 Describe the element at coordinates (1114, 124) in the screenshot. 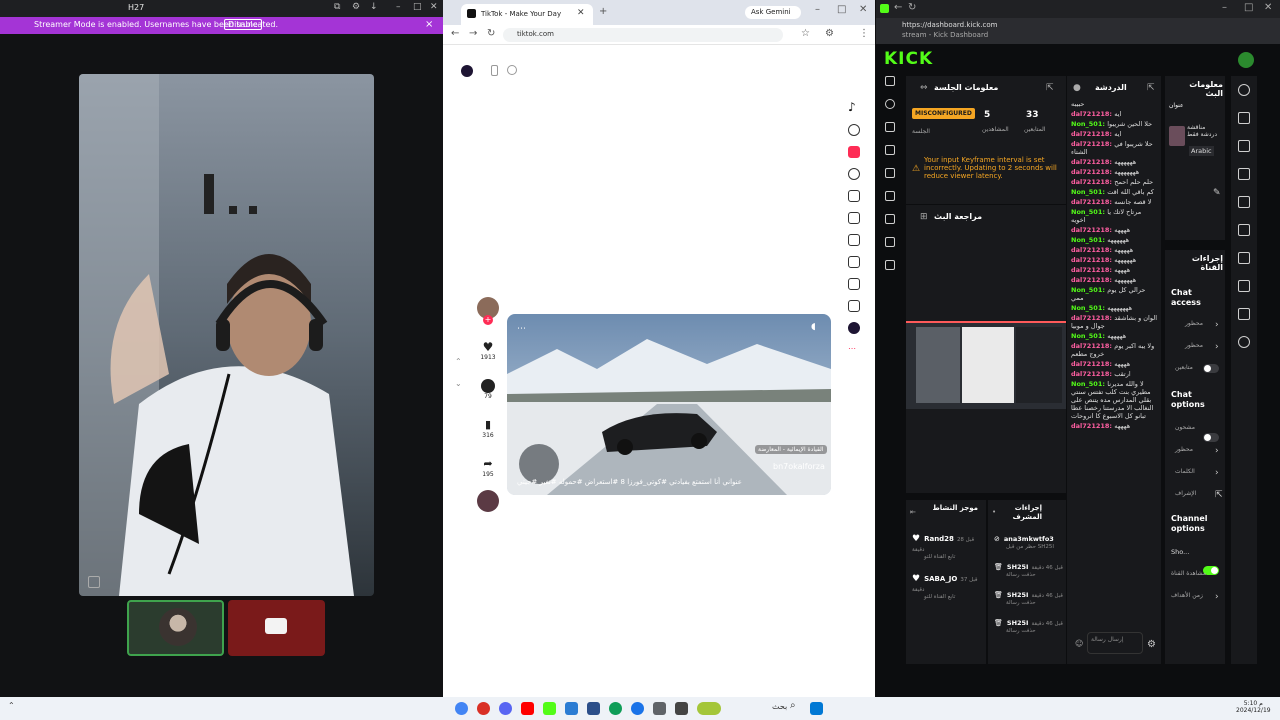

I see `chat-message: Non_501: حلا الحين شريبوا` at that location.